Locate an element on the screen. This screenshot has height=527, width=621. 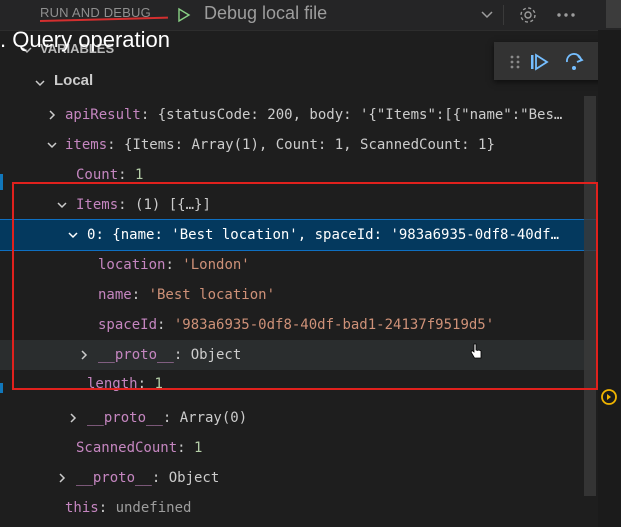
step-over-icon is located at coordinates (574, 62).